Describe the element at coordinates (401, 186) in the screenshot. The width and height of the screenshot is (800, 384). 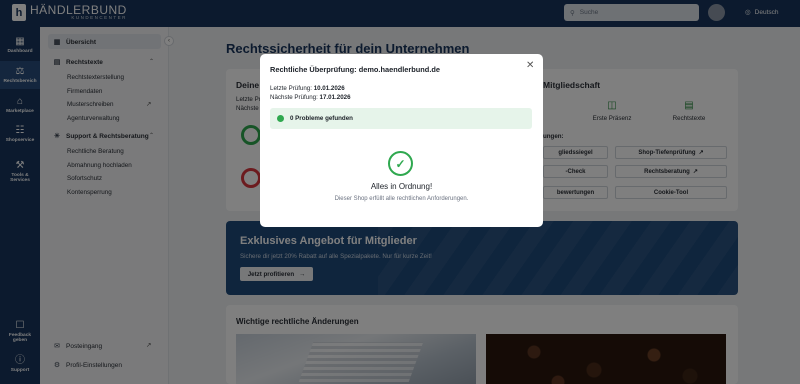
I see `success-title: Alles in Ordnung!` at that location.